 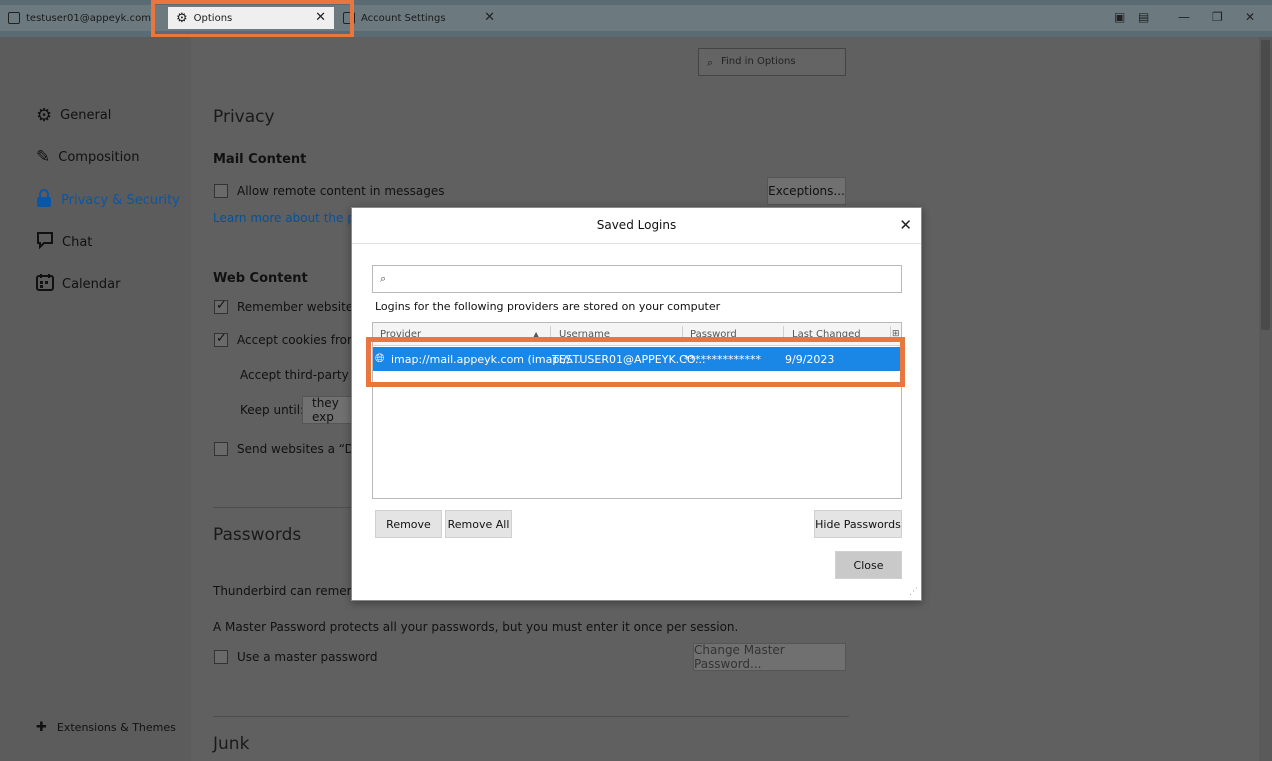 What do you see at coordinates (77, 242) in the screenshot?
I see `sidebar-item-label: Chat` at bounding box center [77, 242].